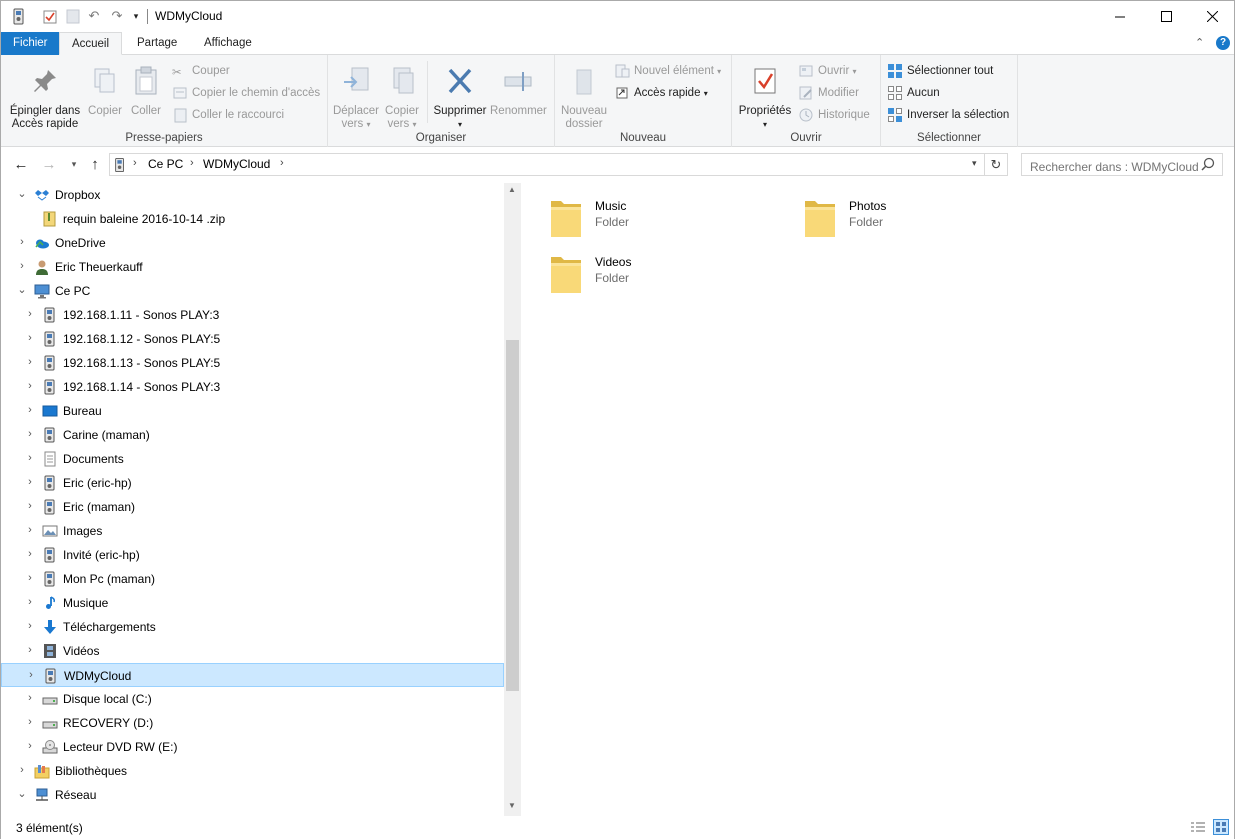  Describe the element at coordinates (356, 95) in the screenshot. I see `move-to-button: Déplacer vers ▾` at that location.